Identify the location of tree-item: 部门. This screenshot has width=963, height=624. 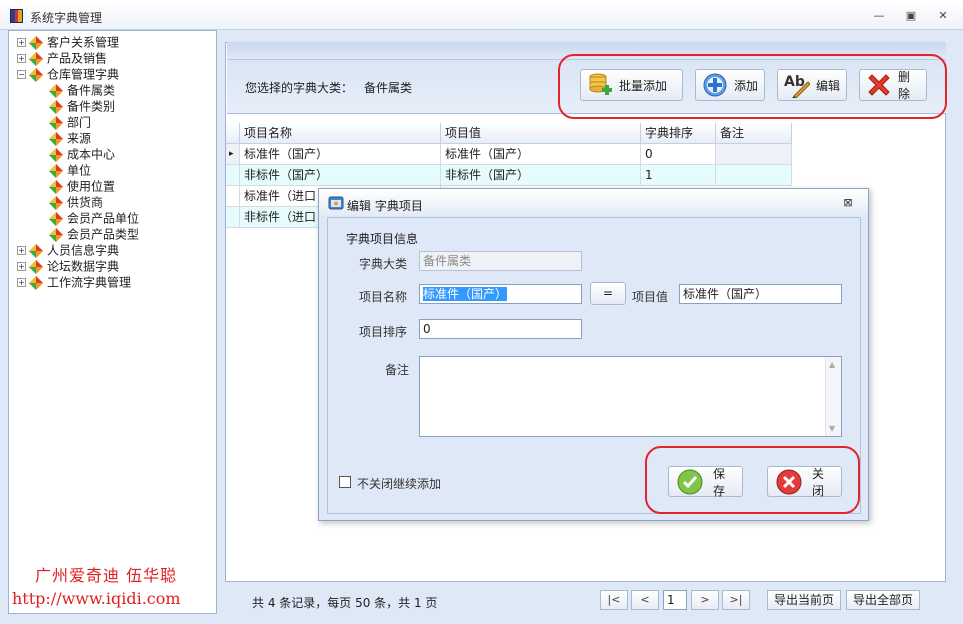
(70, 122).